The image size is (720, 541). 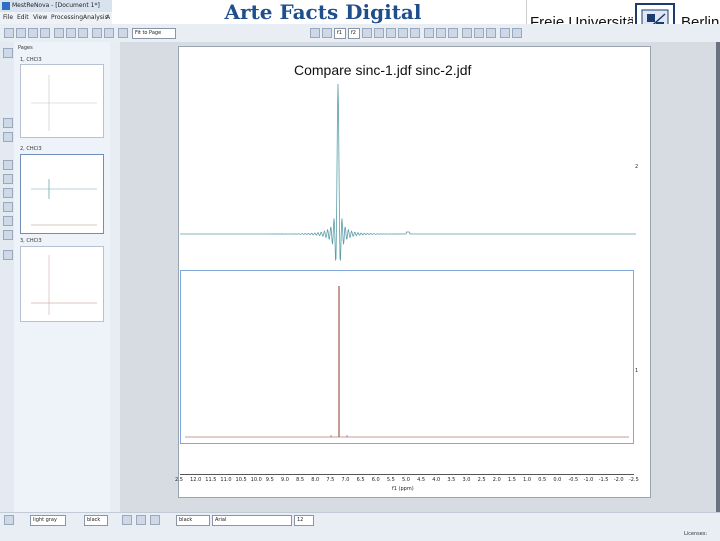 I want to click on bottom-toolbar, so click(x=360, y=526).